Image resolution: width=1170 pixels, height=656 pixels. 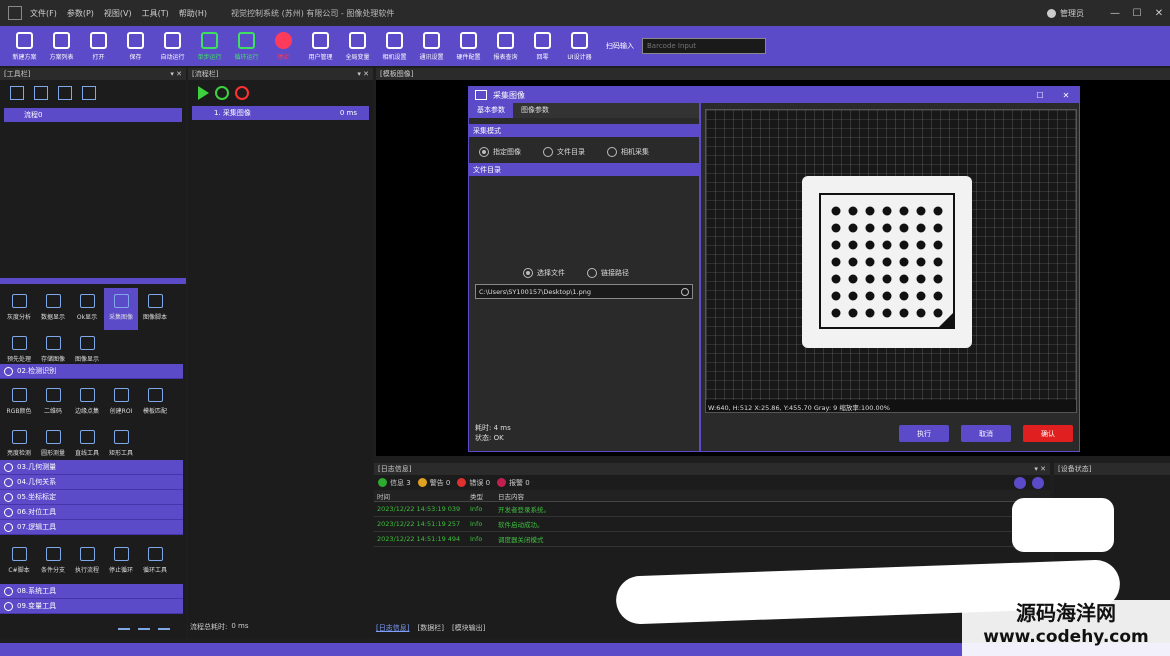 What do you see at coordinates (91, 497) in the screenshot?
I see `section-calibration: 05.坐标标定` at bounding box center [91, 497].